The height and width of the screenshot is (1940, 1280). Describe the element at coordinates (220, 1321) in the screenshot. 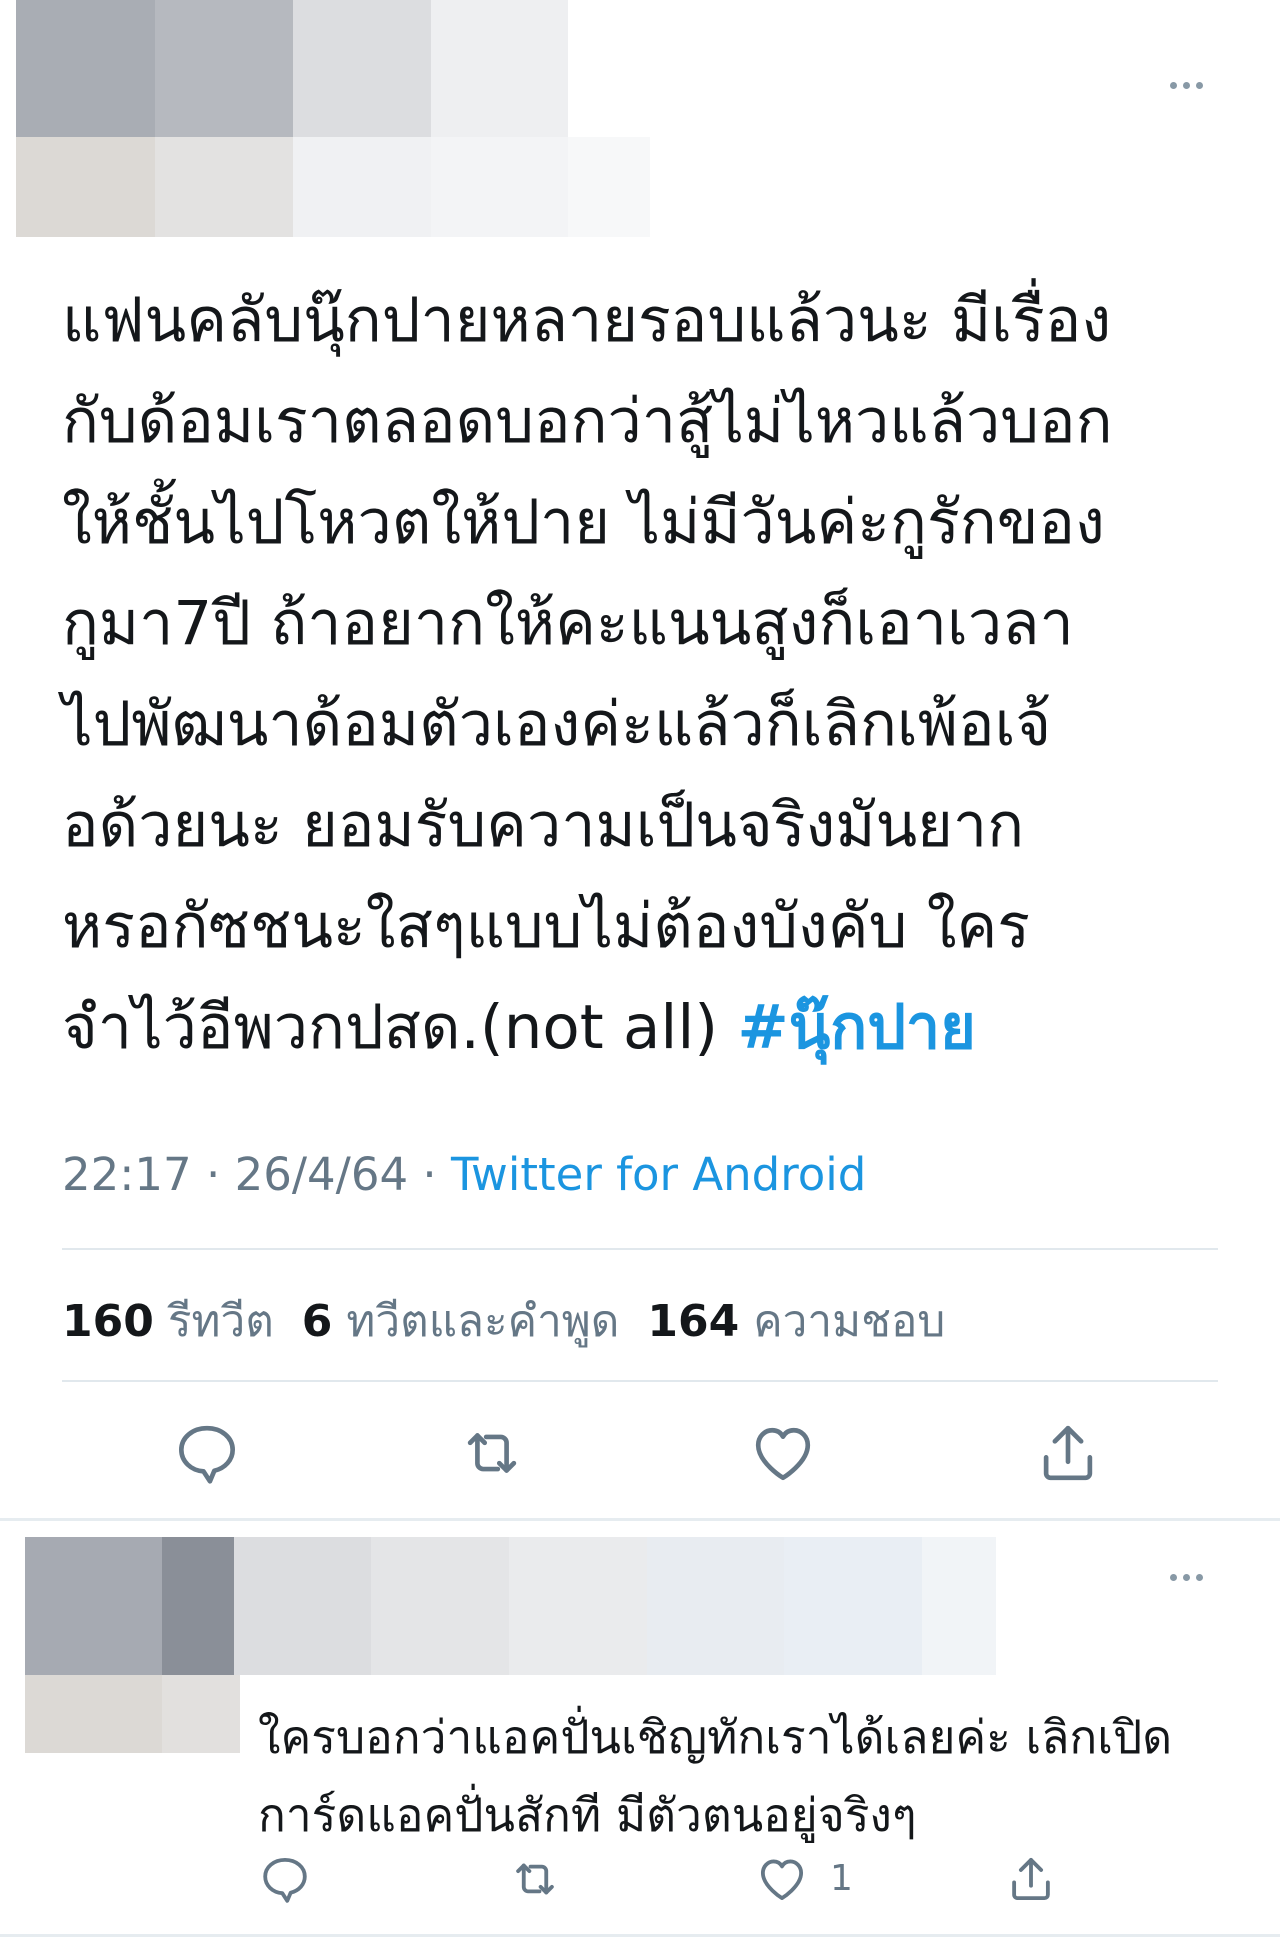

I see `retweets-label: รีทวีต` at that location.